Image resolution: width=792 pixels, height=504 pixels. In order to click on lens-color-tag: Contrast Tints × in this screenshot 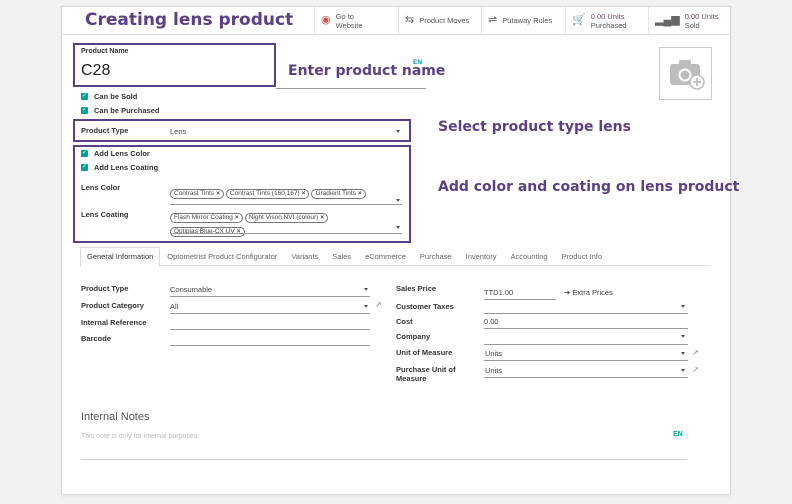, I will do `click(197, 194)`.